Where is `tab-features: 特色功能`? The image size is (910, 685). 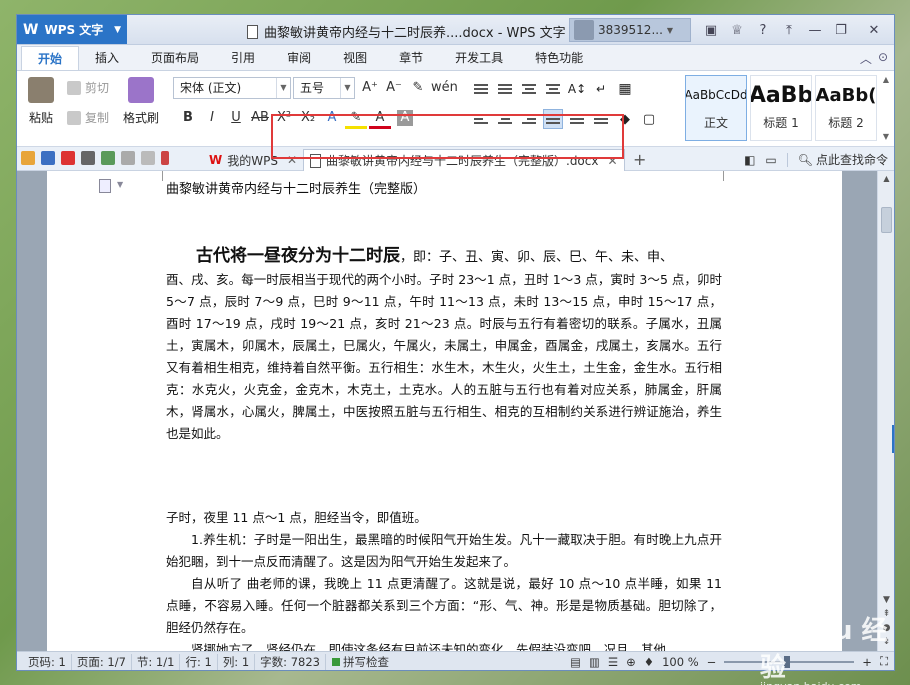 tab-features: 特色功能 is located at coordinates (559, 58).